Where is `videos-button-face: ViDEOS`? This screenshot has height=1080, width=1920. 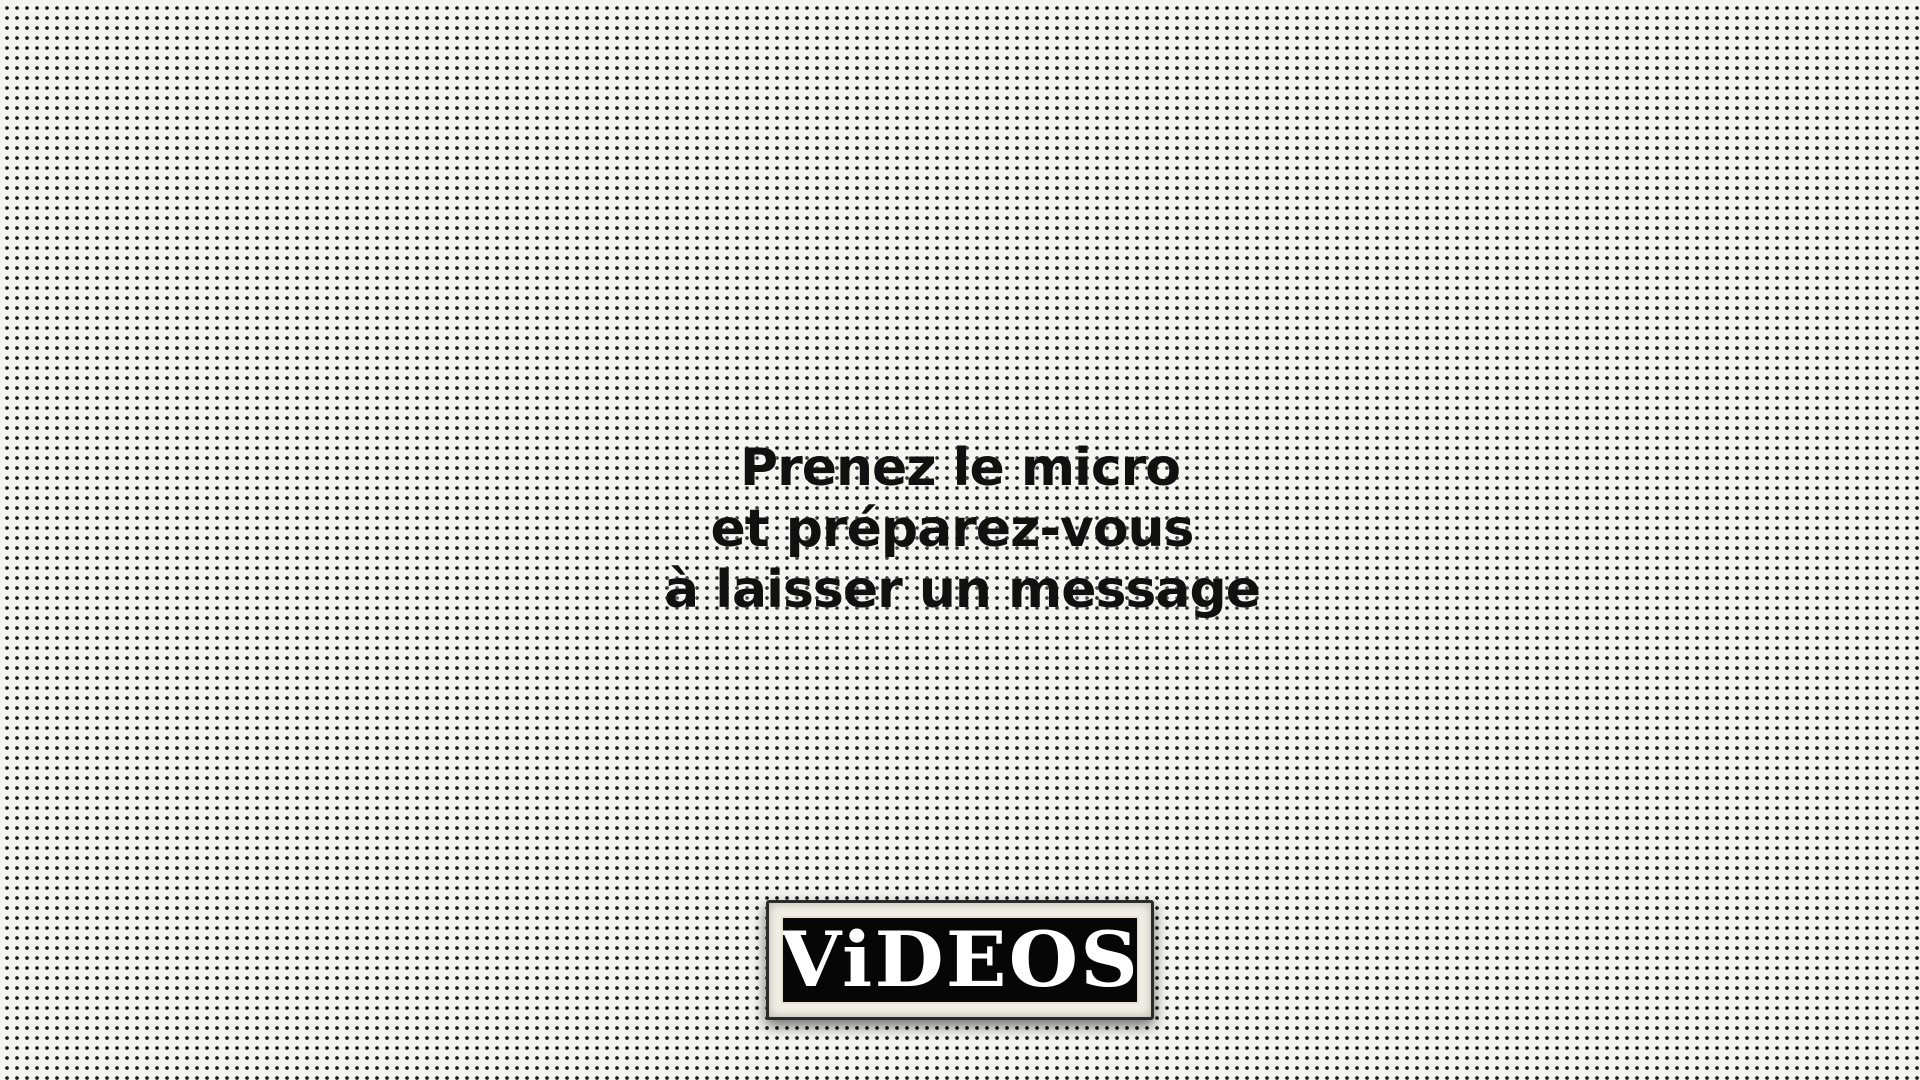 videos-button-face: ViDEOS is located at coordinates (960, 960).